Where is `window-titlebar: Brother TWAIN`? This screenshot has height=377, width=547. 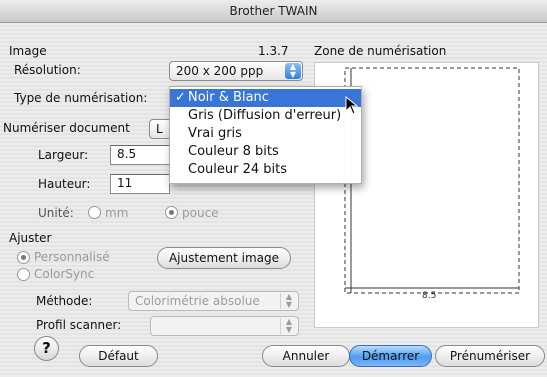
window-titlebar: Brother TWAIN is located at coordinates (273, 11).